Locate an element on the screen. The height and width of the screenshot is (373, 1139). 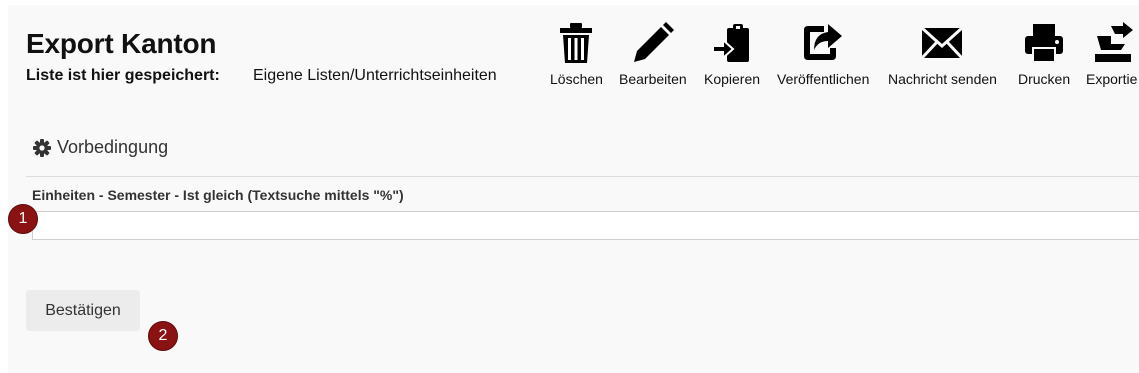
print-label: Drucken is located at coordinates (1044, 79).